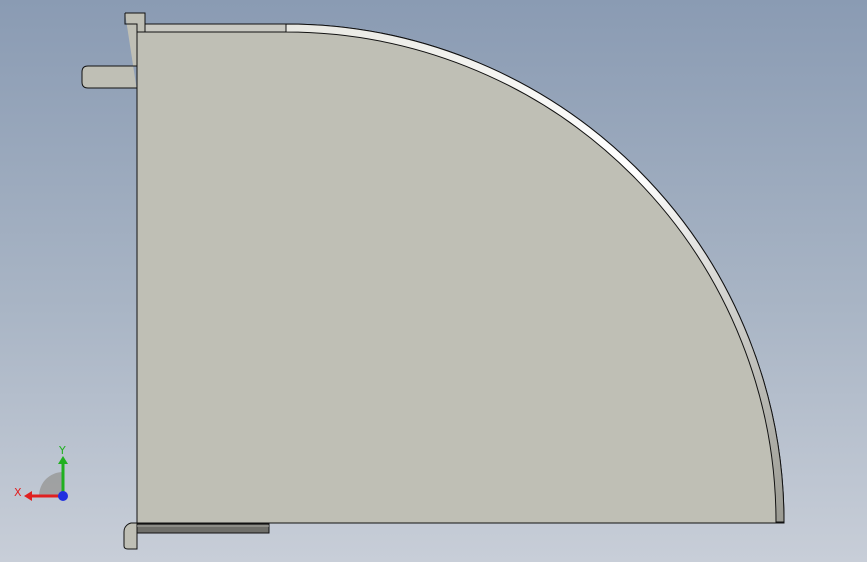 The image size is (867, 562). Describe the element at coordinates (215, 28) in the screenshot. I see `top-flange-strip` at that location.